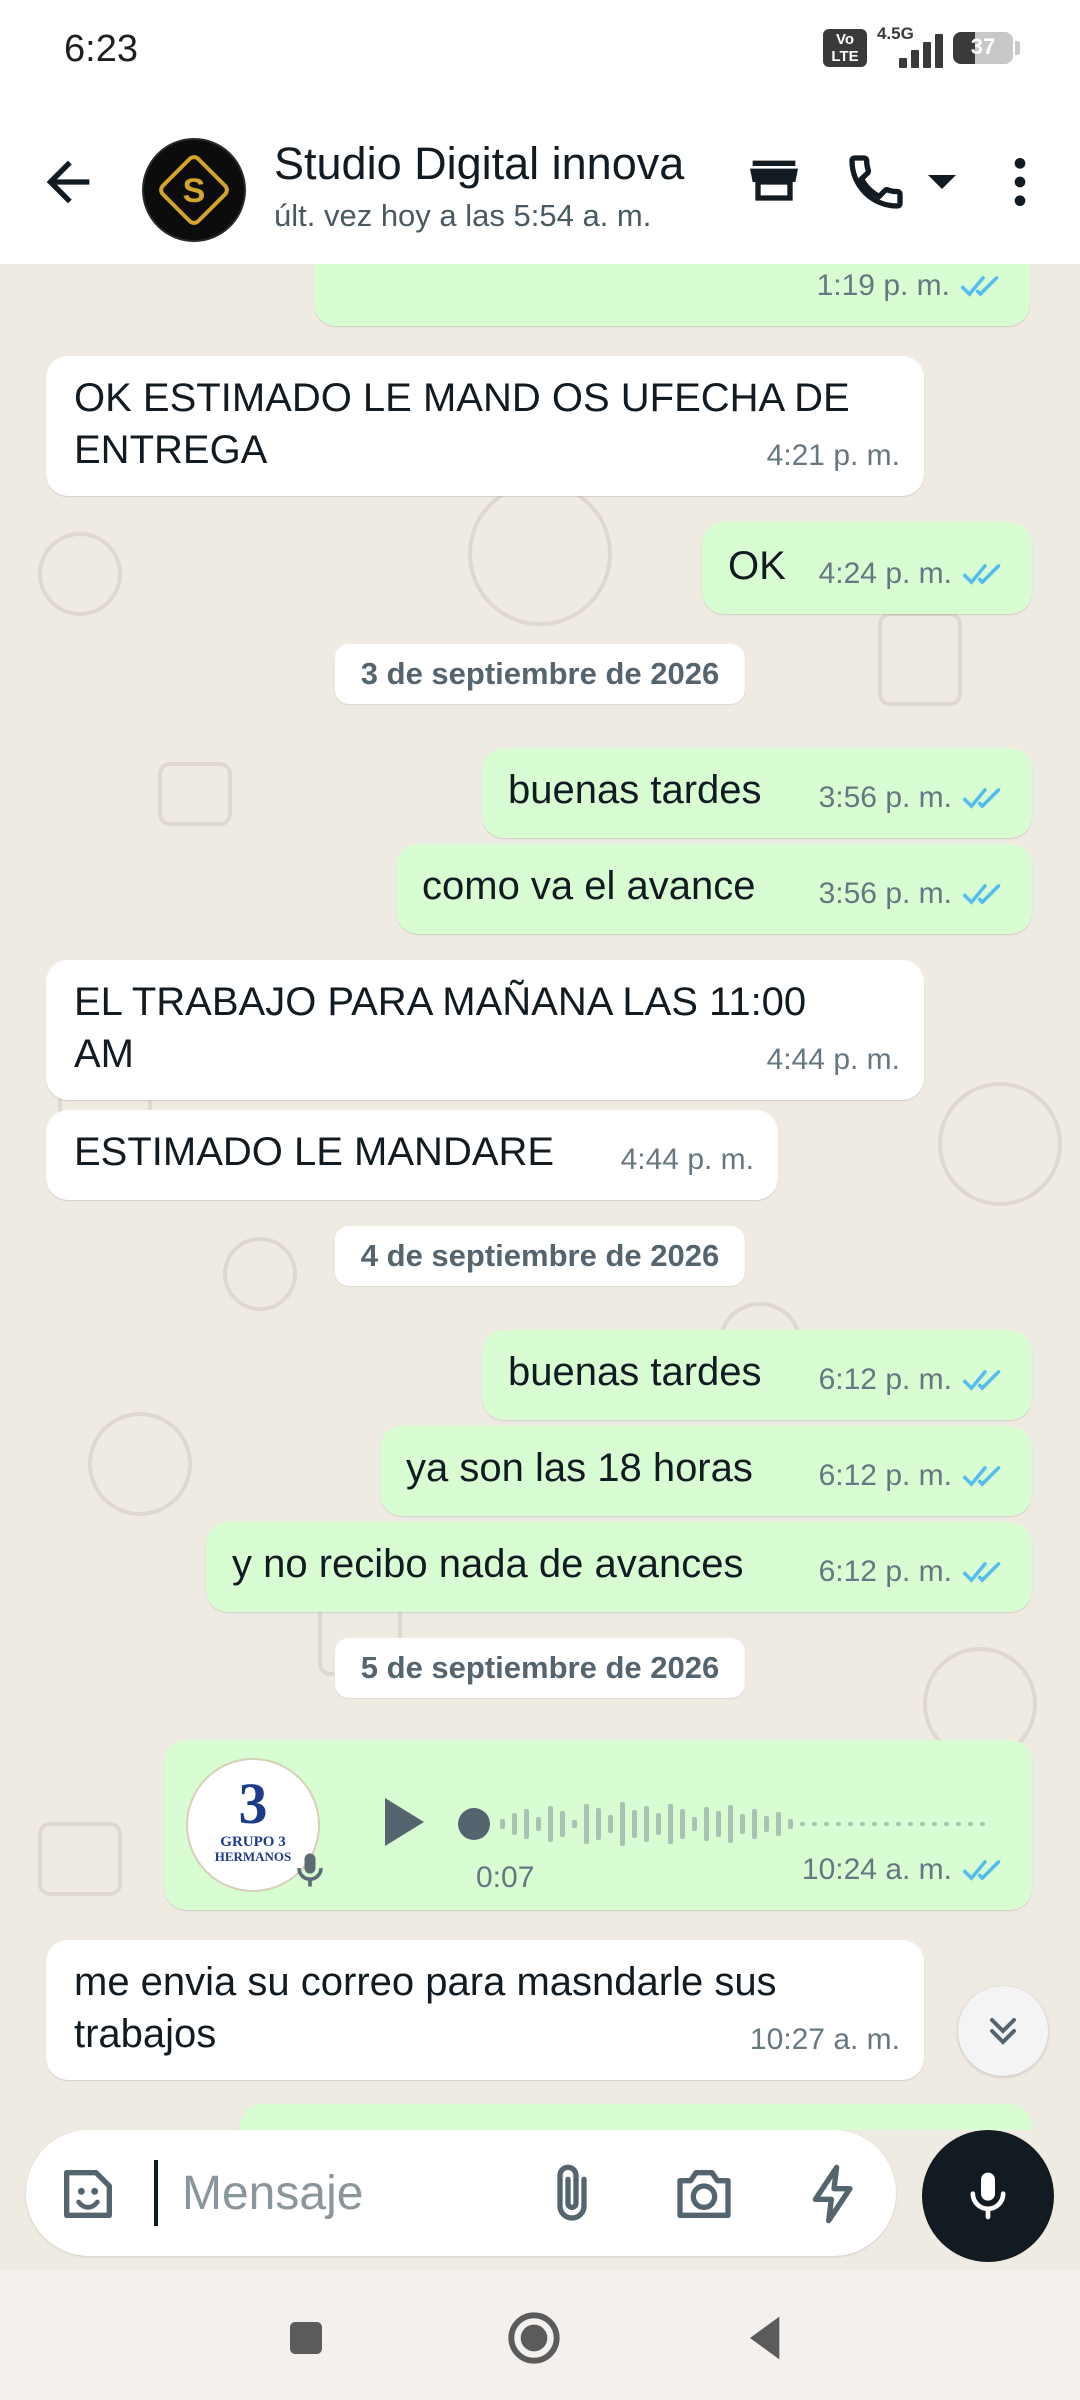 The image size is (1080, 2400). Describe the element at coordinates (462, 398) in the screenshot. I see `message-text: OK ESTIMADO LE MAND OS UFECHA DE` at that location.